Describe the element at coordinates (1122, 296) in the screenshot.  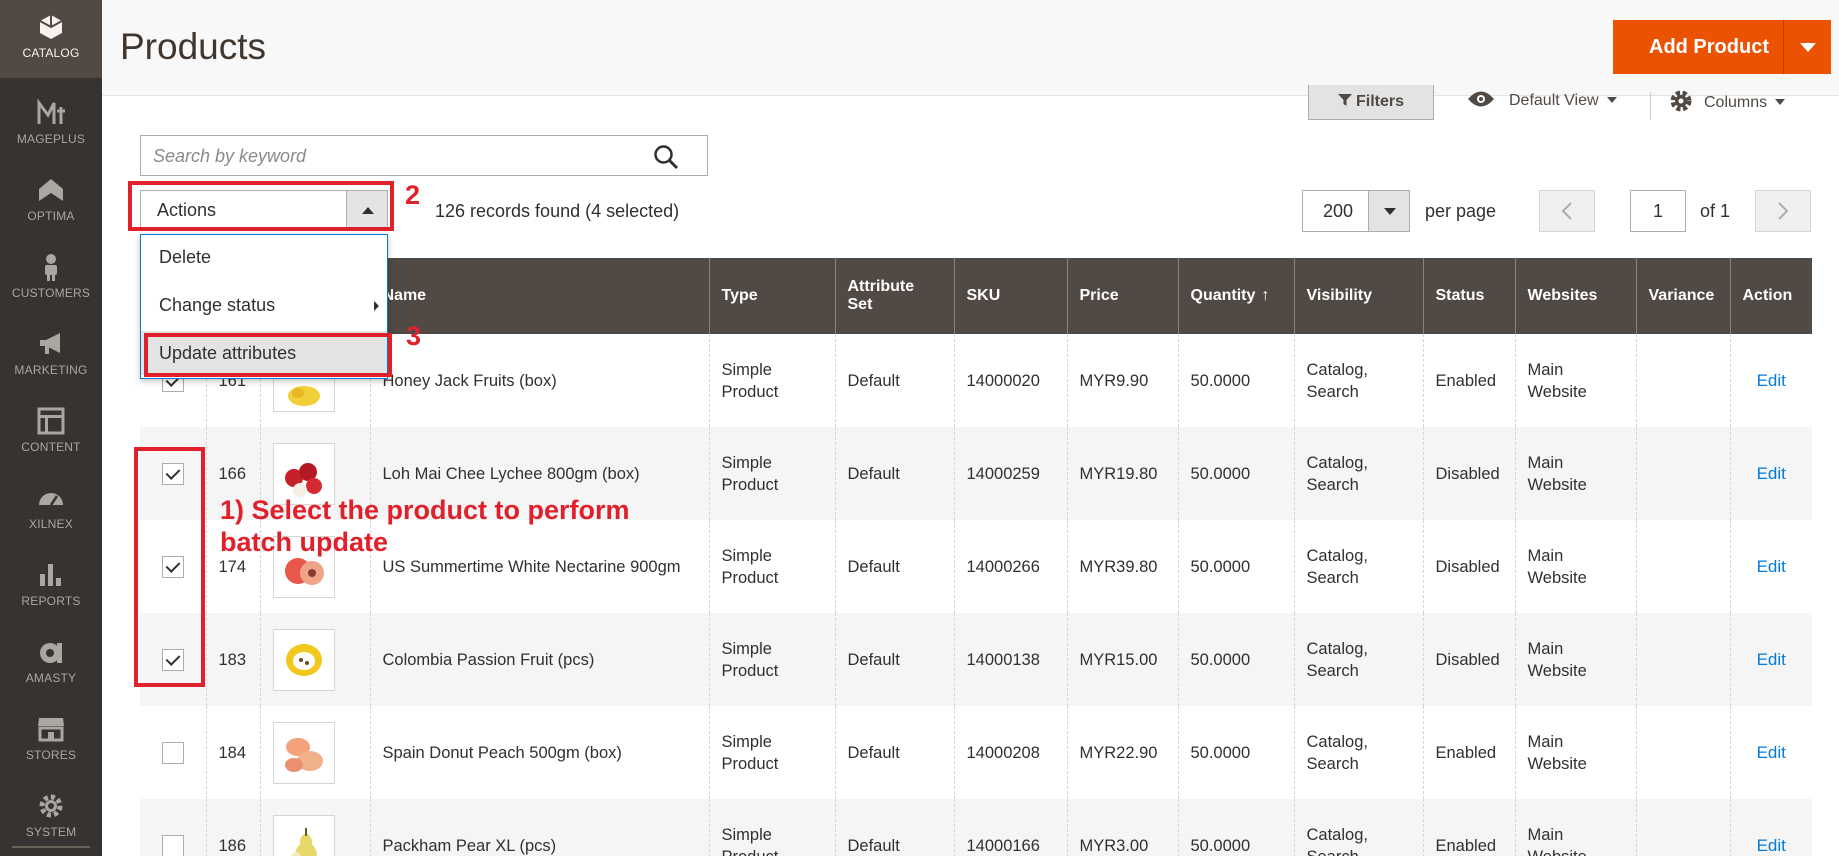
I see `column-header-price: Price` at that location.